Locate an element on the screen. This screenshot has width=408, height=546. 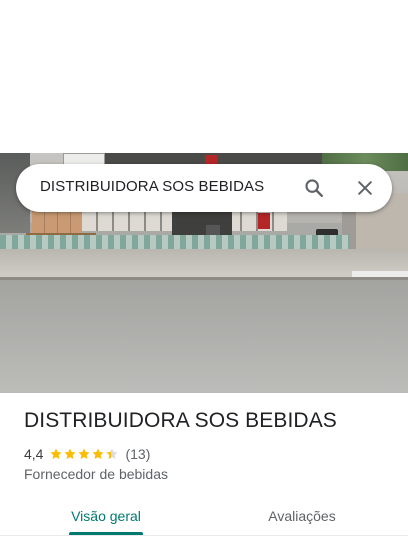
tabs-divider is located at coordinates (204, 535).